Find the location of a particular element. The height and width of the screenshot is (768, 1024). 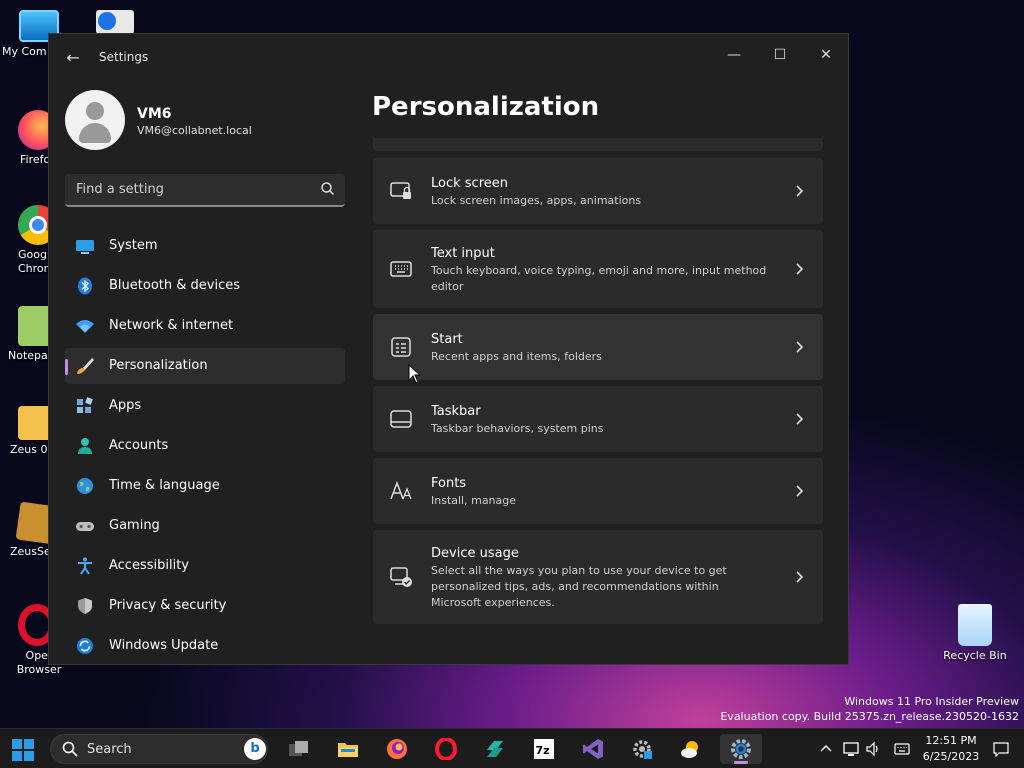

visual-studio-taskbar-button is located at coordinates (593, 749).